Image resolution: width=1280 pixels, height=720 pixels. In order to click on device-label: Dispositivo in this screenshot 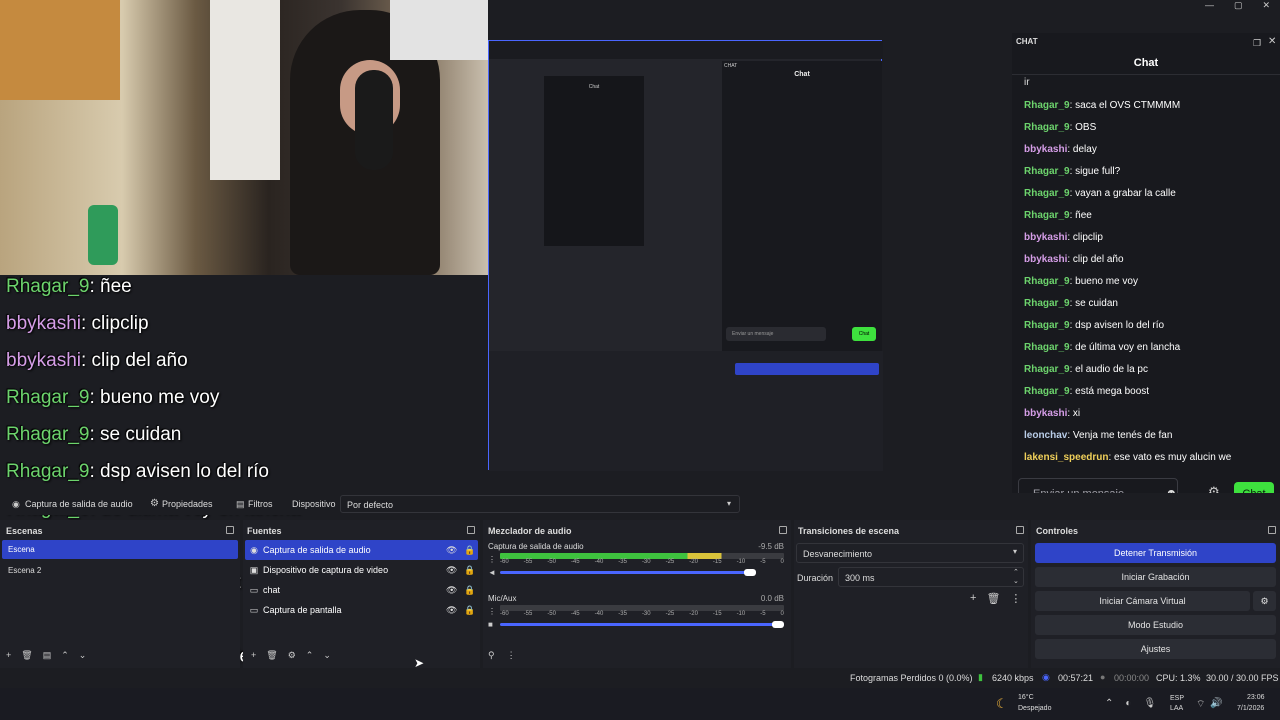, I will do `click(314, 504)`.